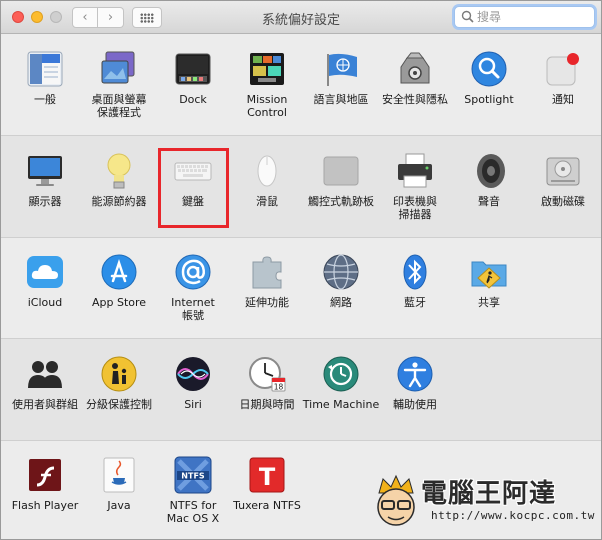 Image resolution: width=602 pixels, height=540 pixels. I want to click on mascot-icon, so click(396, 500).